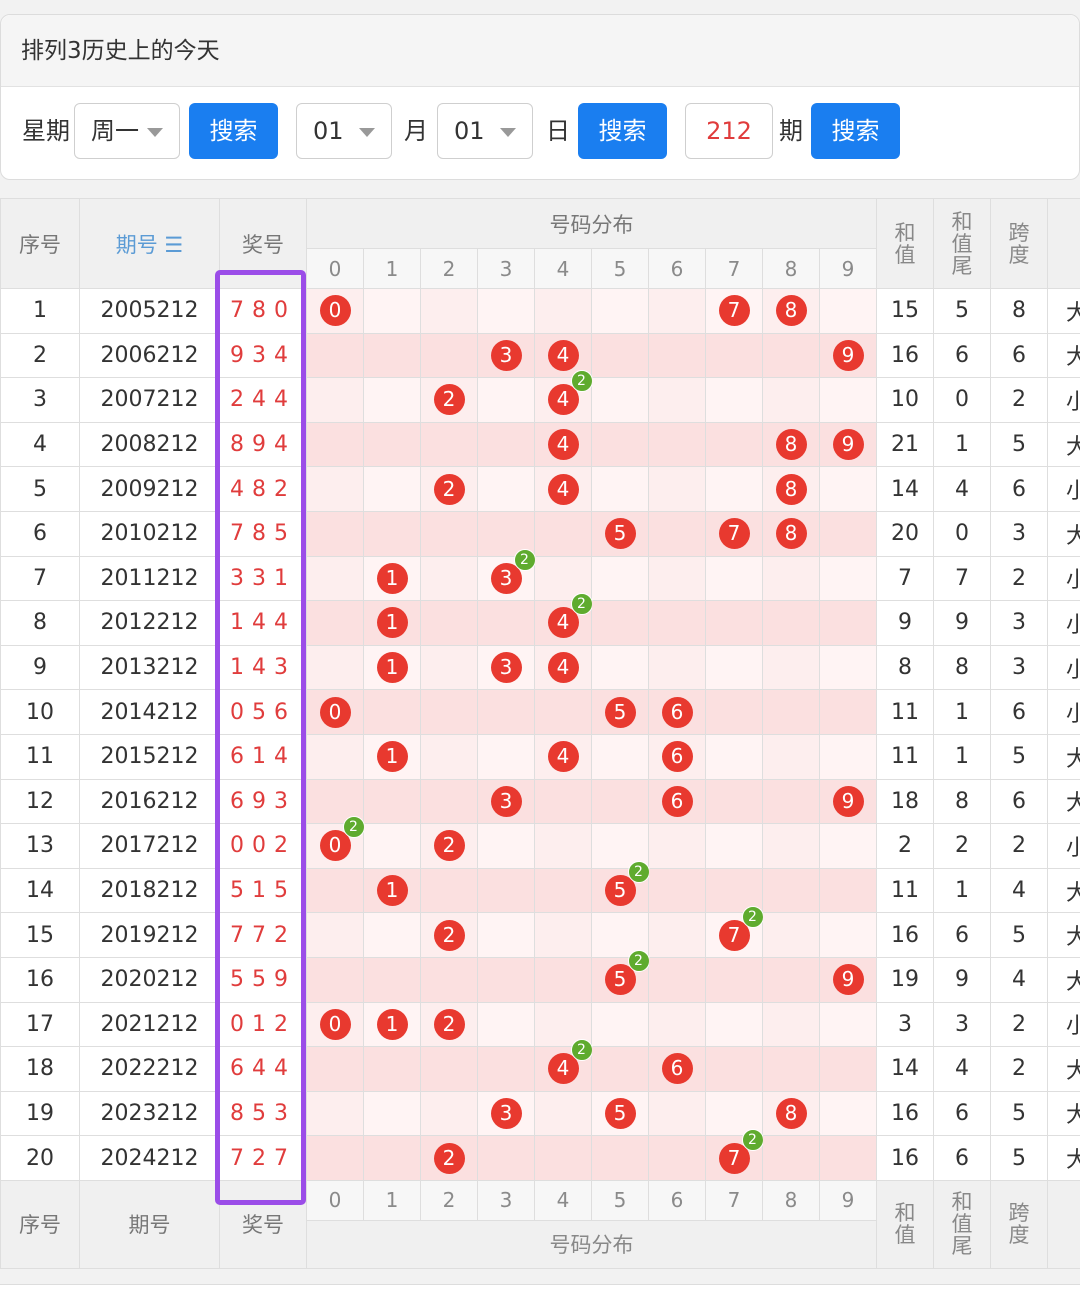 The height and width of the screenshot is (1298, 1080). Describe the element at coordinates (905, 1069) in the screenshot. I see `row-sum: 14` at that location.